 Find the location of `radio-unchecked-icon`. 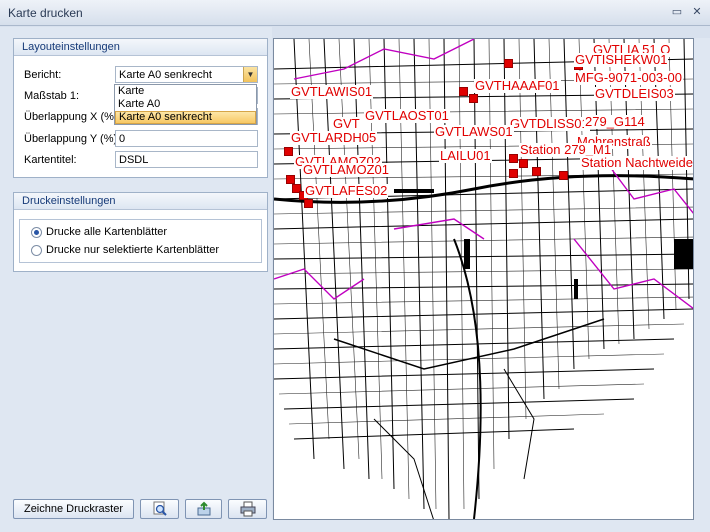

radio-unchecked-icon is located at coordinates (36, 250).